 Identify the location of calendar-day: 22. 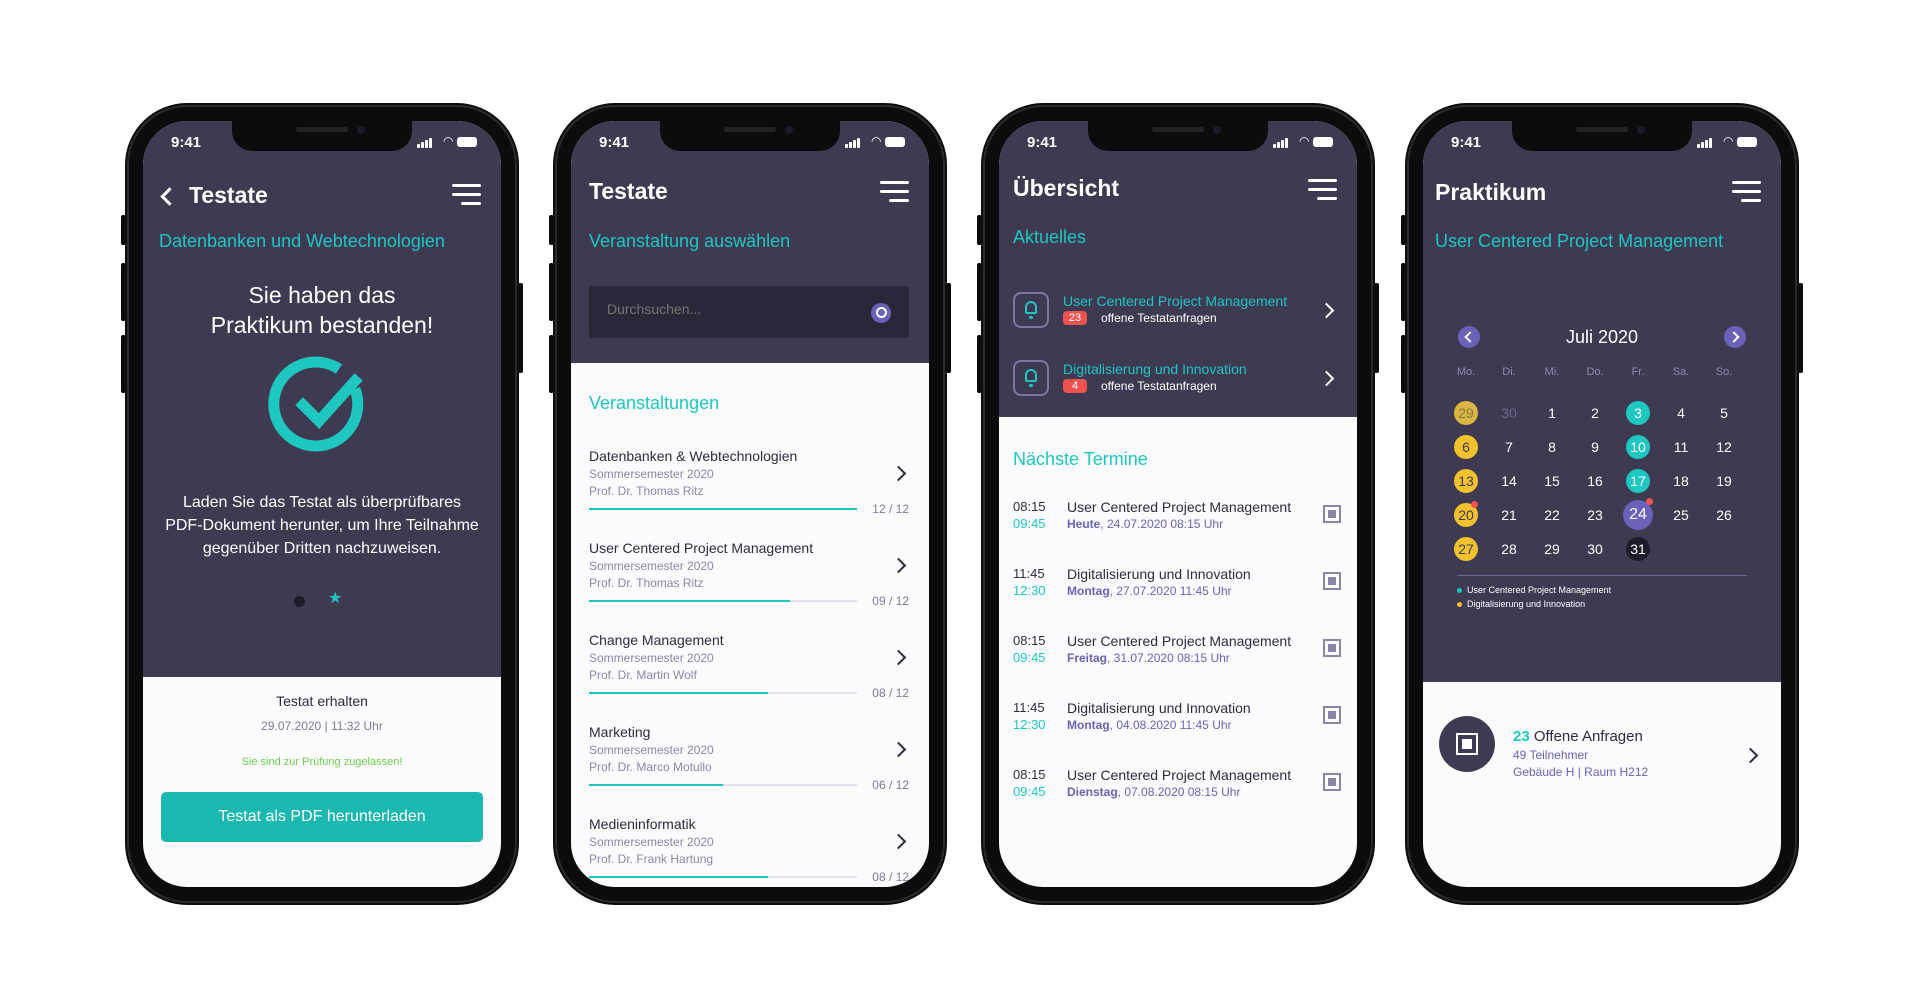
(1552, 515).